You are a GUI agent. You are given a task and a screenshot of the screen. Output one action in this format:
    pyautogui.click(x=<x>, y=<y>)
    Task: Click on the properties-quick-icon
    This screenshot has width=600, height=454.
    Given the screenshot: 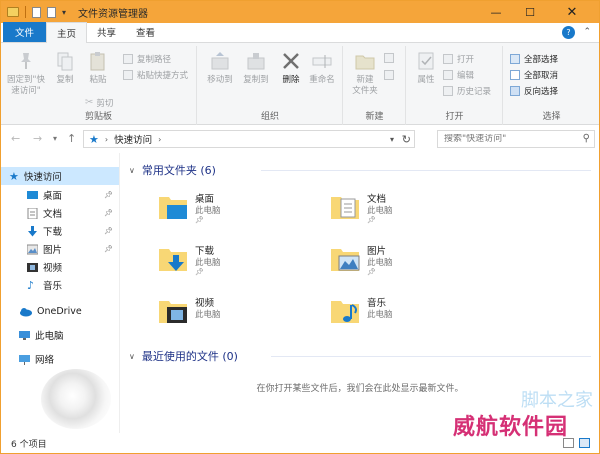 What is the action you would take?
    pyautogui.click(x=36, y=12)
    